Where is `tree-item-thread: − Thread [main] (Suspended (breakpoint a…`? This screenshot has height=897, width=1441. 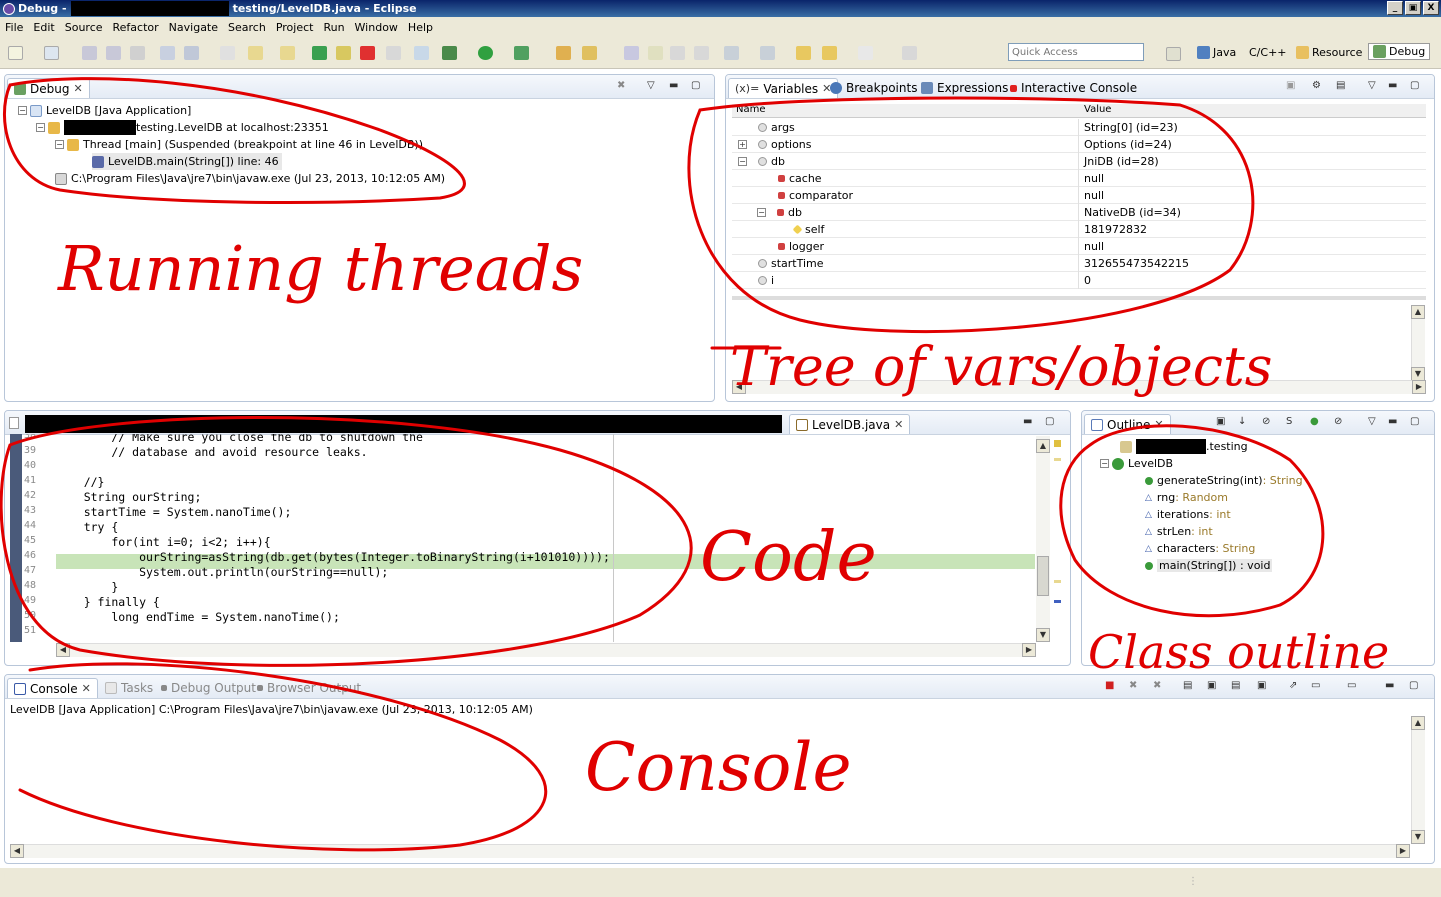
tree-item-thread: − Thread [main] (Suspended (breakpoint a… is located at coordinates (239, 144).